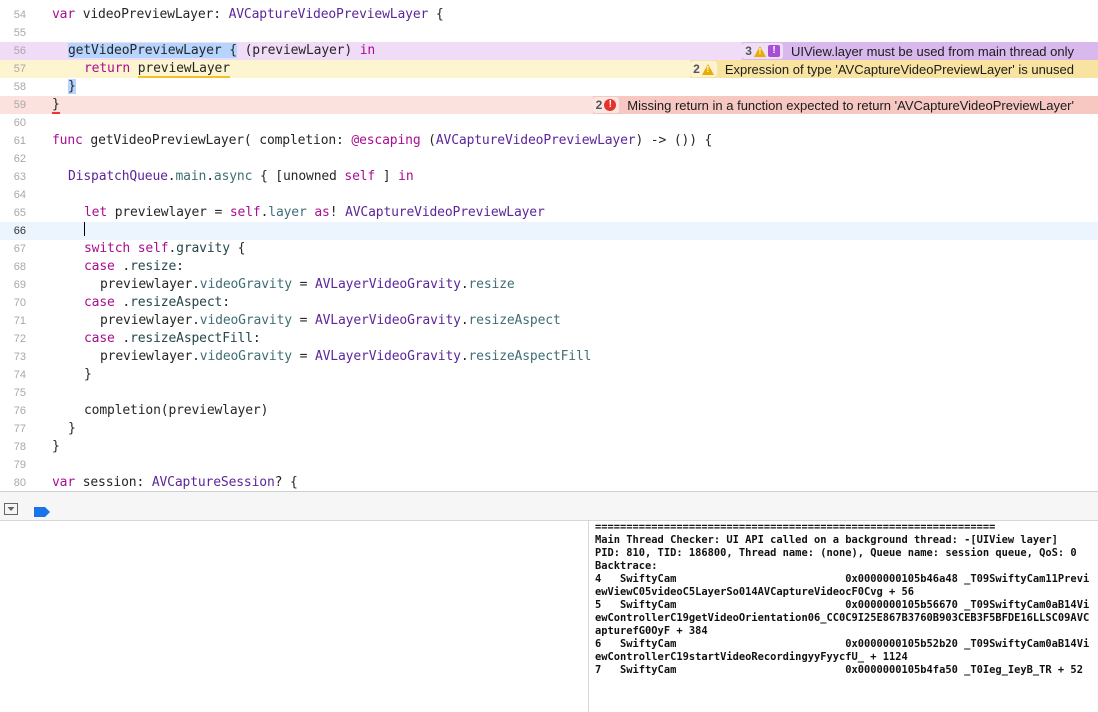  Describe the element at coordinates (13, 285) in the screenshot. I see `line-number: 69` at that location.